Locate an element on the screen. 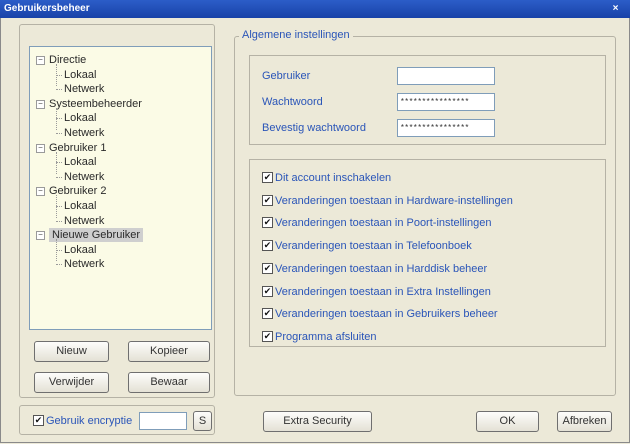 The image size is (630, 444). tree-node-label: Gebruiker 1 is located at coordinates (78, 147).